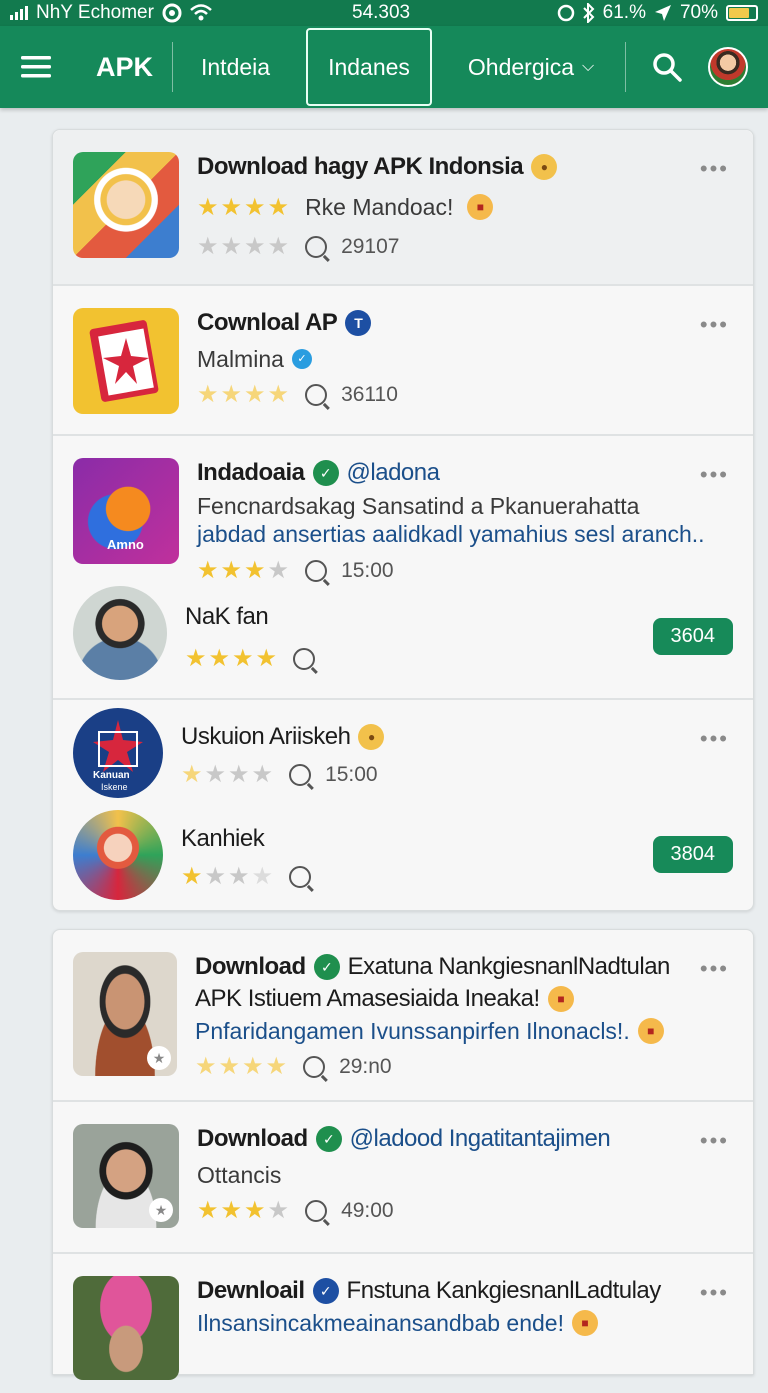  I want to click on thumbnail-caption: Kanuan, so click(111, 775).